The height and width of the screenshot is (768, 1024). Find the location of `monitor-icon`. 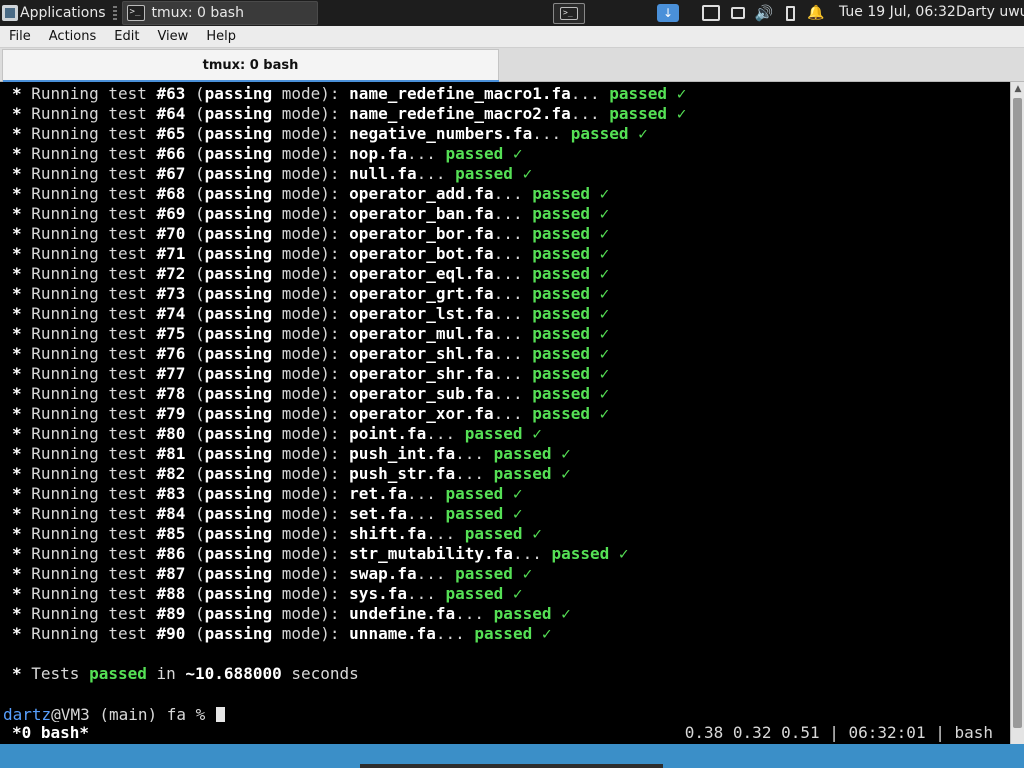

monitor-icon is located at coordinates (711, 13).